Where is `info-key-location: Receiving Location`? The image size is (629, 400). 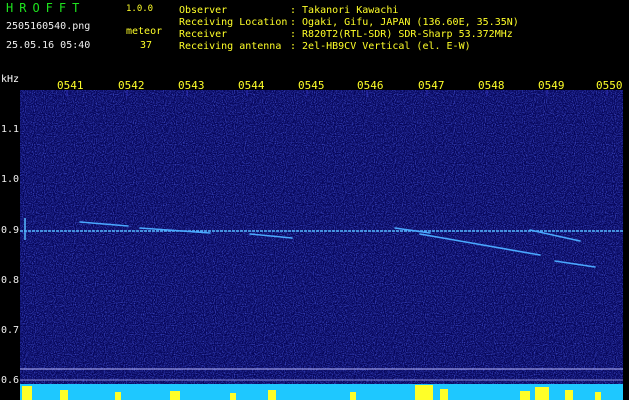
info-key-location: Receiving Location is located at coordinates (233, 22).